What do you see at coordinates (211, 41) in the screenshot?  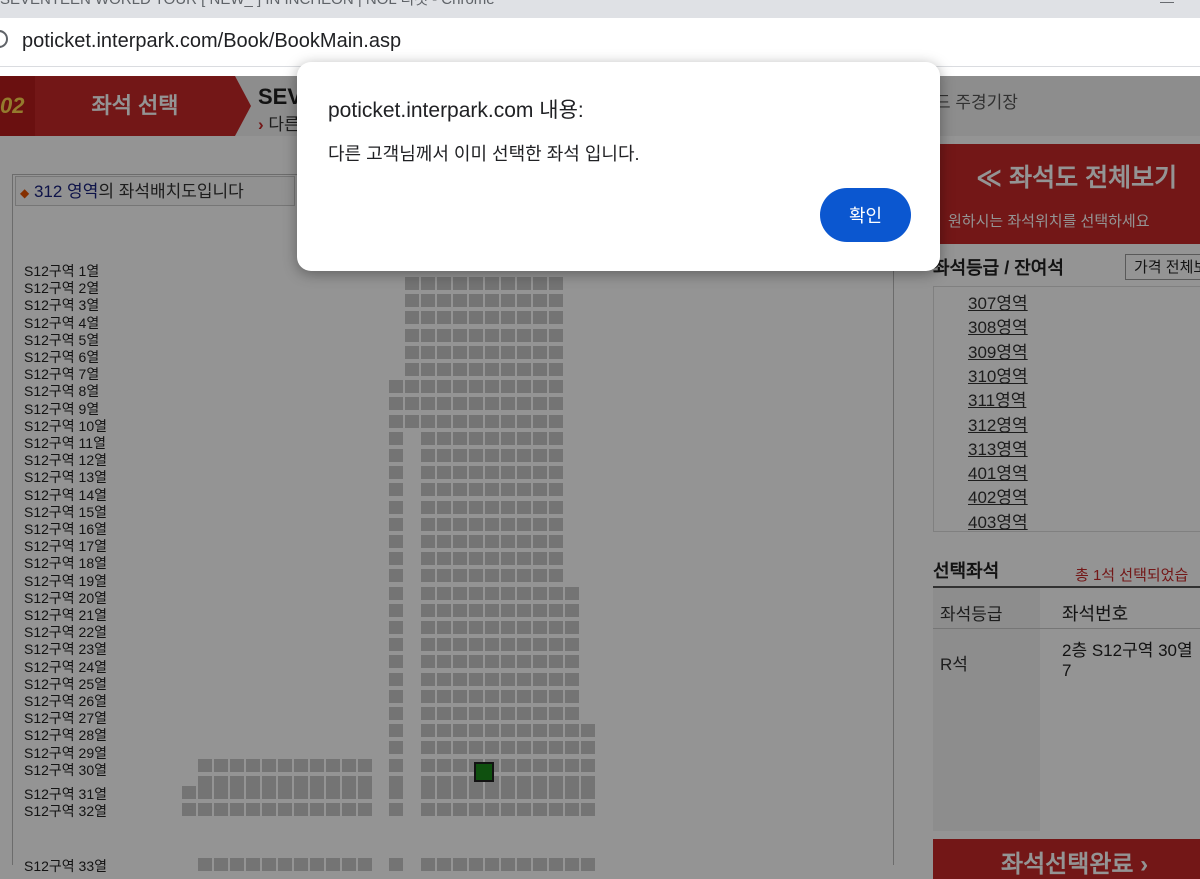 I see `url-text: poticket.interpark.com/Book/BookMain.asp` at bounding box center [211, 41].